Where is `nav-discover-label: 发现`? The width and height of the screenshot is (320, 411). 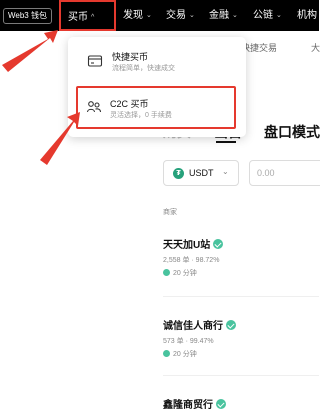 nav-discover-label: 发现 is located at coordinates (133, 15).